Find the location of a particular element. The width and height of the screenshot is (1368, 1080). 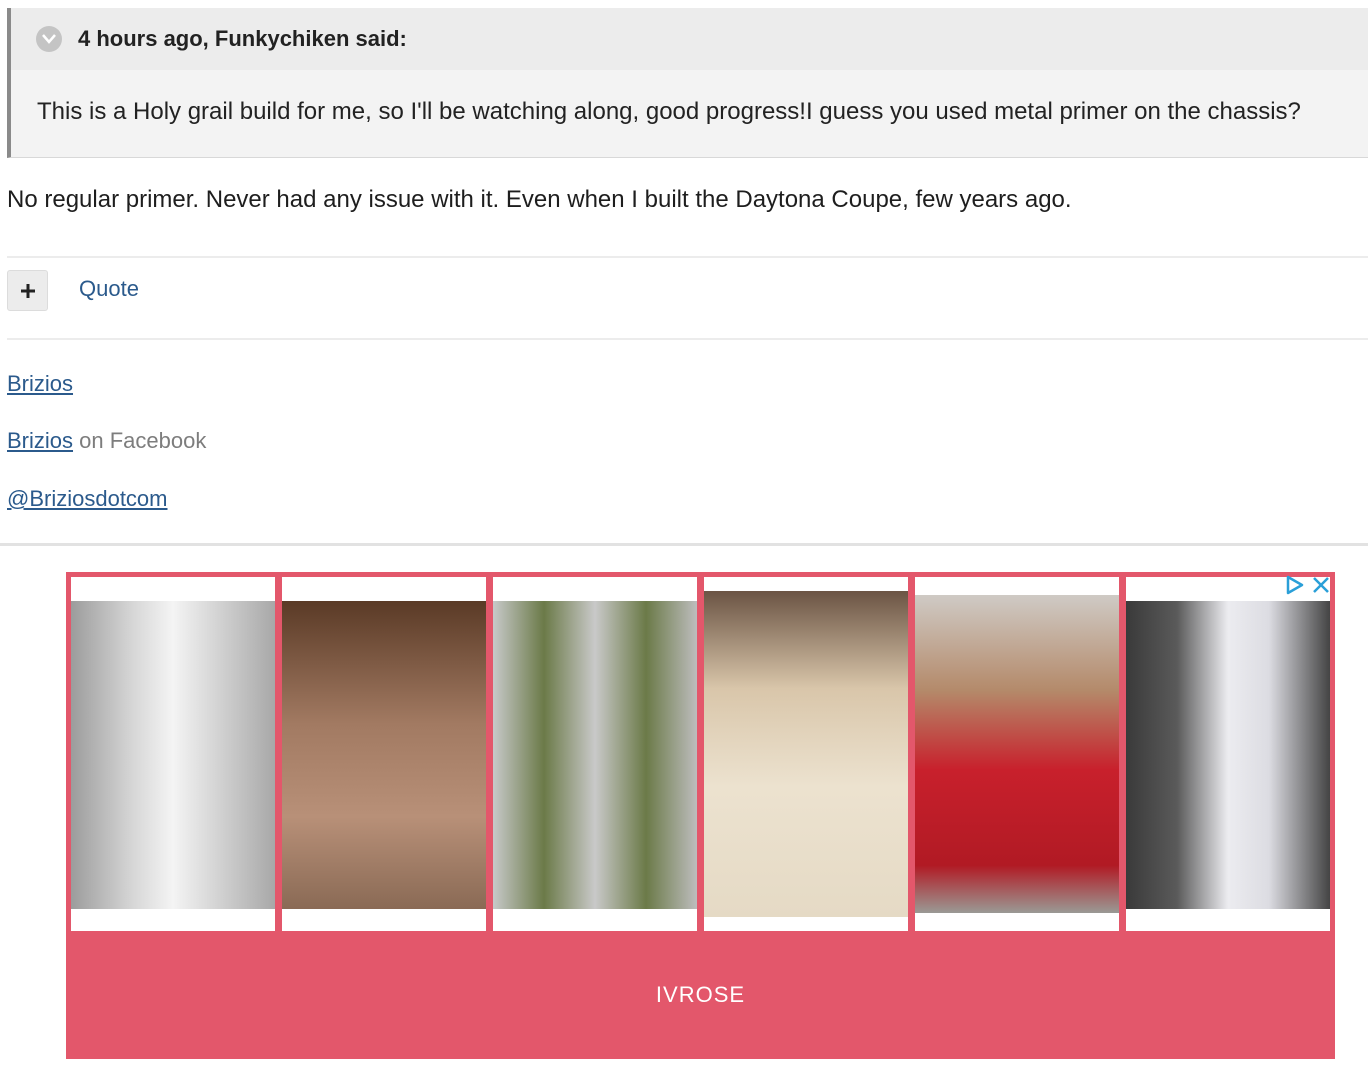

signature-facebook-text: on Facebook is located at coordinates (143, 440).